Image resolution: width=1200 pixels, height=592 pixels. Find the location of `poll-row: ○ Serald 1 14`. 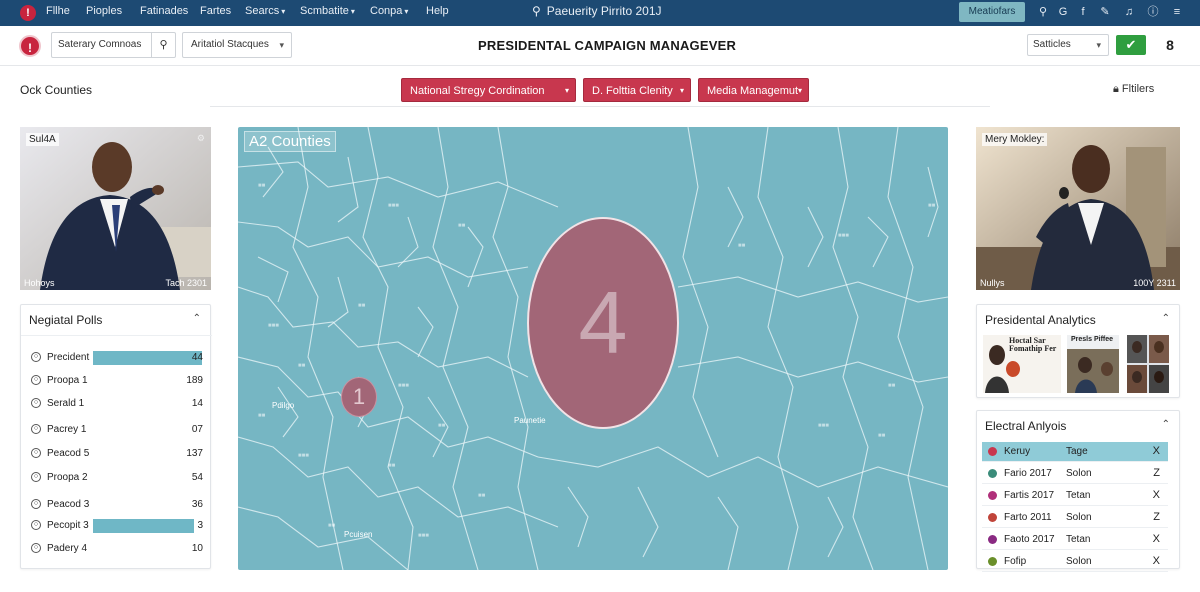

poll-row: ○ Serald 1 14 is located at coordinates (117, 404).